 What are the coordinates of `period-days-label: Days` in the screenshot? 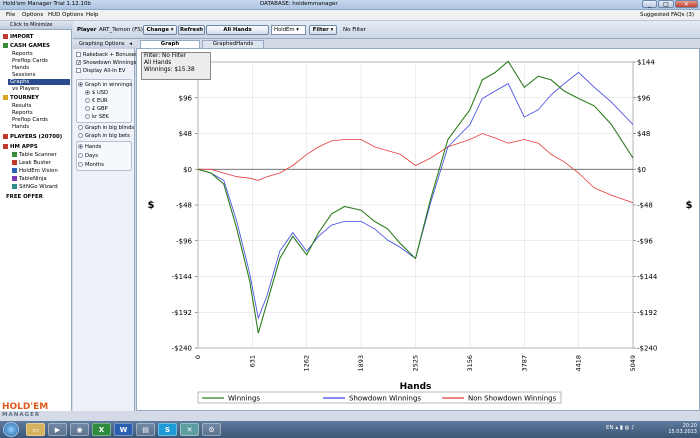 It's located at (91, 156).